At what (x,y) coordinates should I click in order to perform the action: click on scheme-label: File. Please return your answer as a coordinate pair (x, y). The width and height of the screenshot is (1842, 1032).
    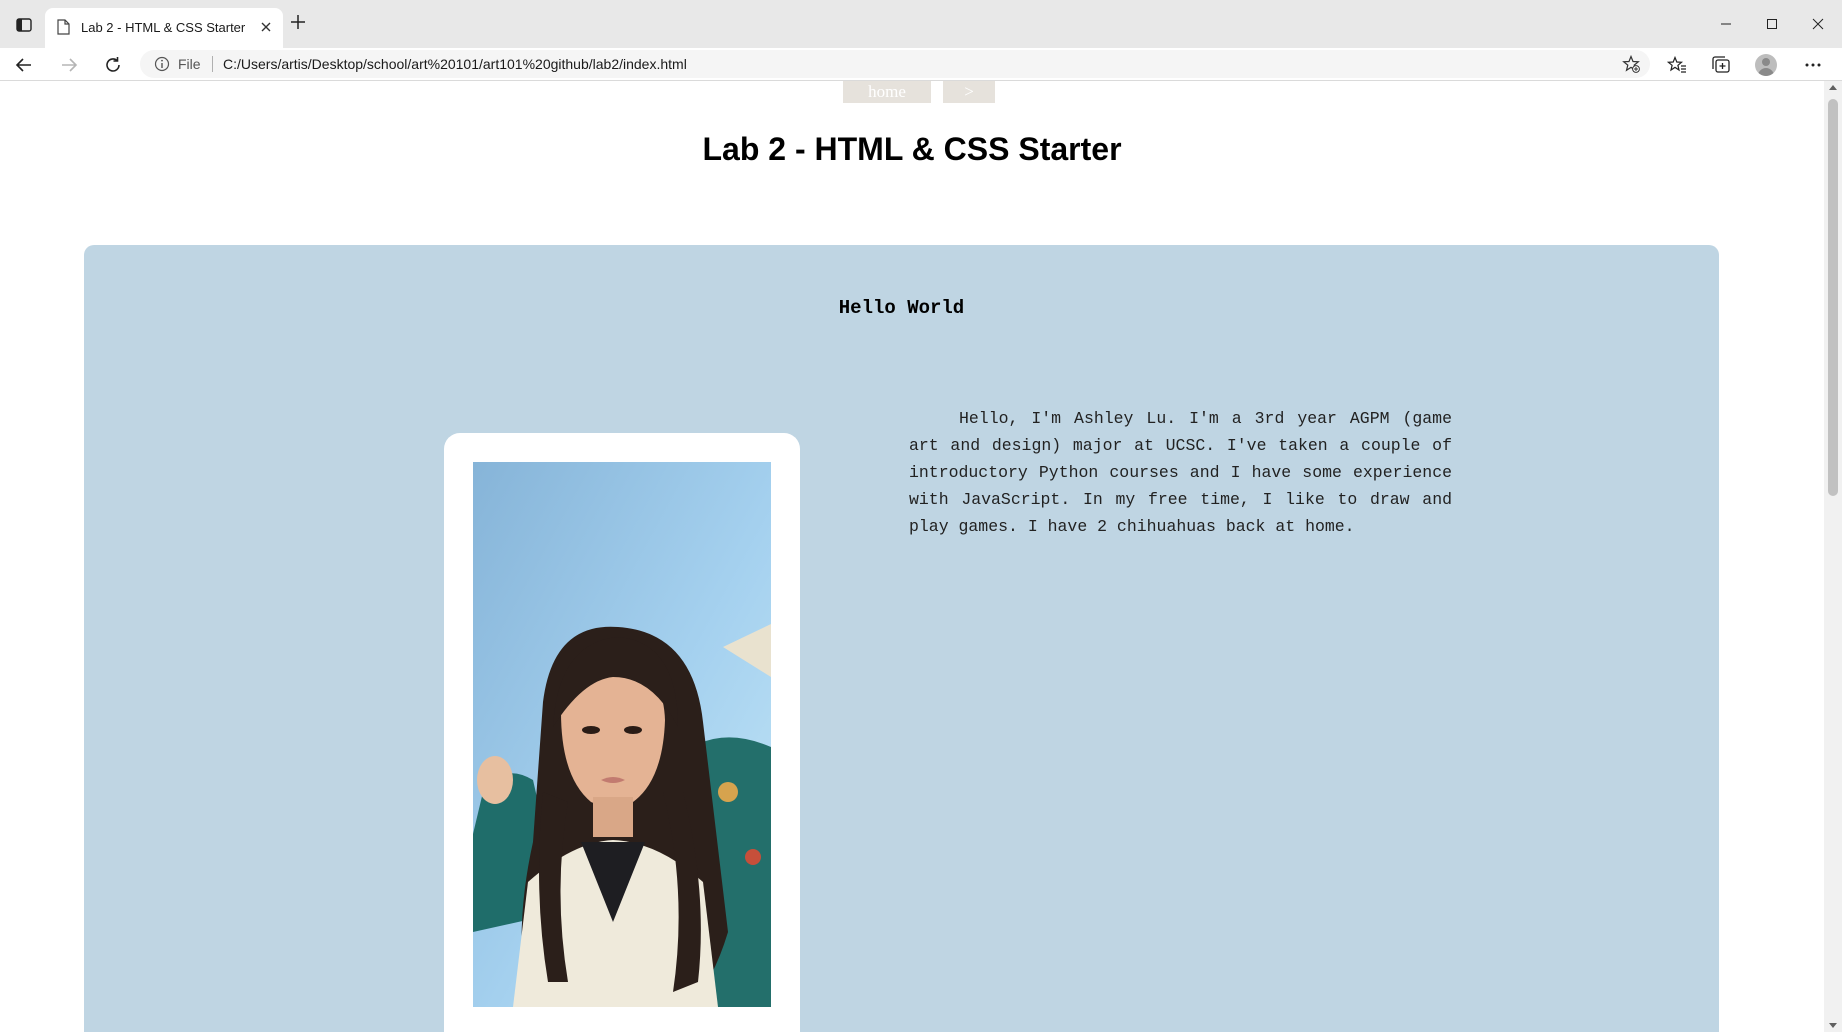
    Looking at the image, I should click on (189, 64).